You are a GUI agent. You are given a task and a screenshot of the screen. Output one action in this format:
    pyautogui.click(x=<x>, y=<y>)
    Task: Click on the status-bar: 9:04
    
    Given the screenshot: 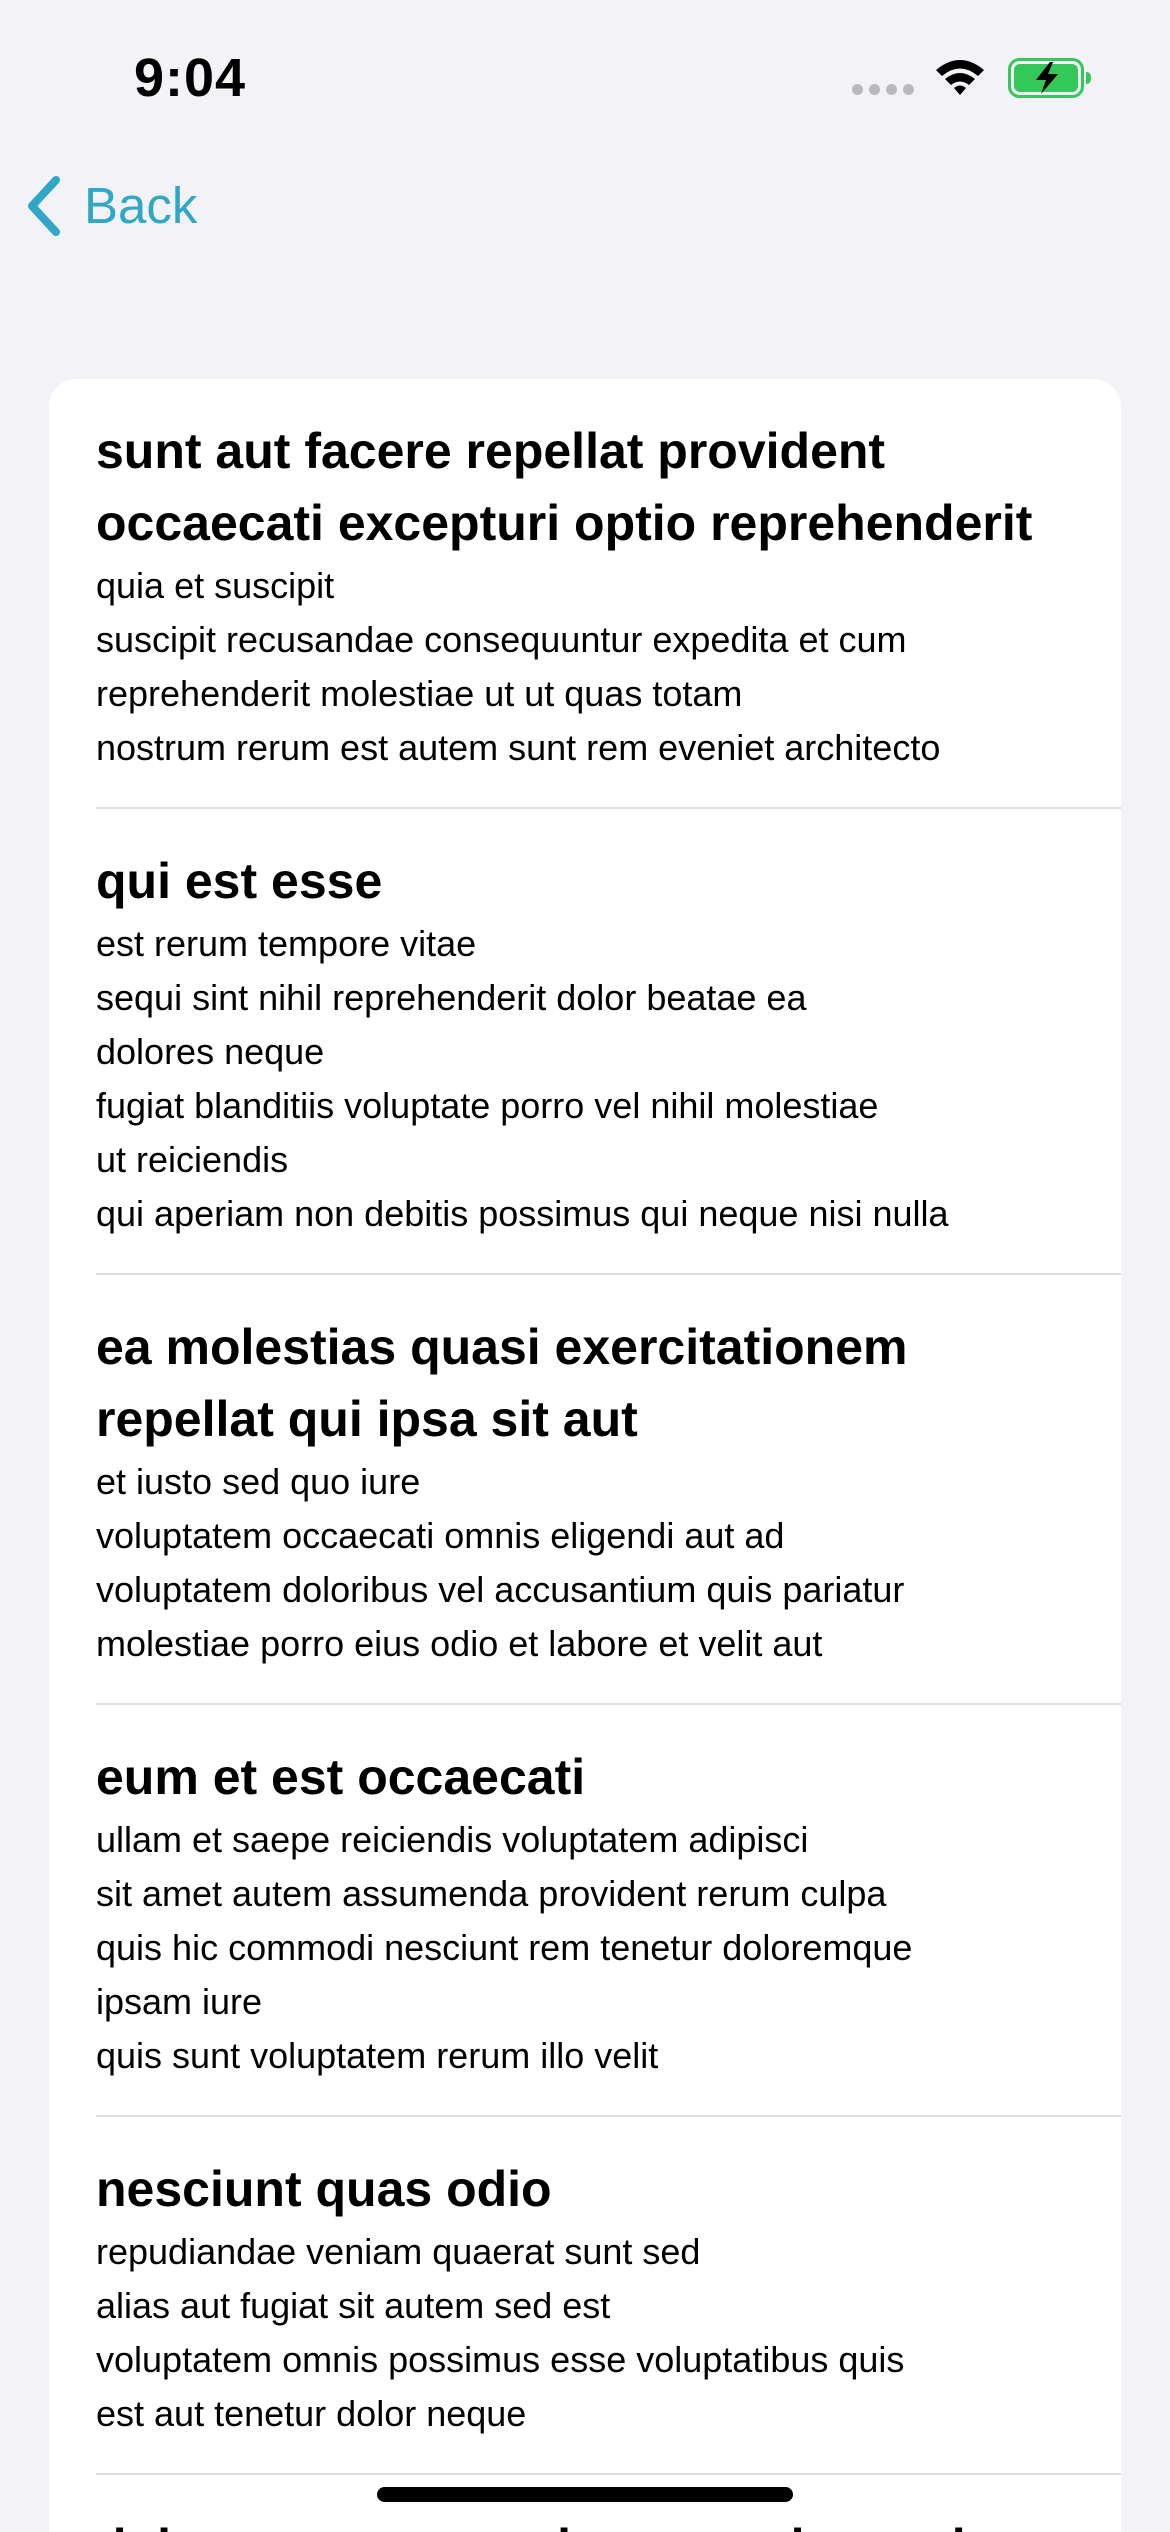 What is the action you would take?
    pyautogui.click(x=585, y=75)
    